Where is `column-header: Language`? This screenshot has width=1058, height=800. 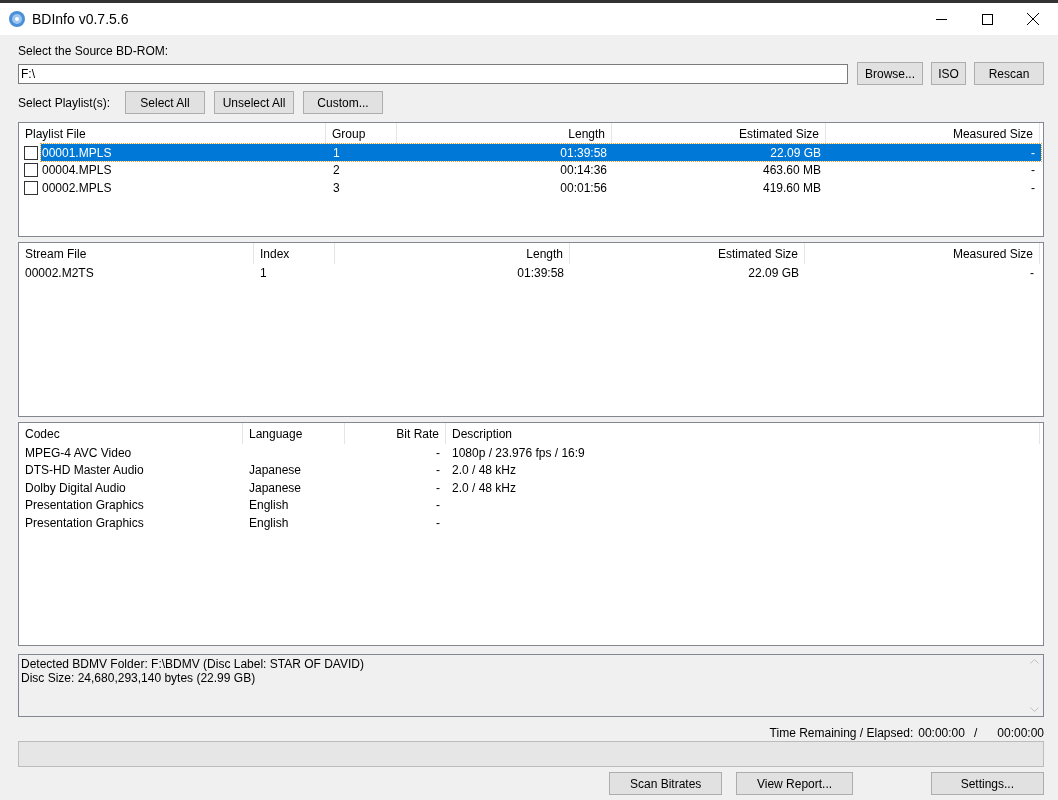 column-header: Language is located at coordinates (294, 433).